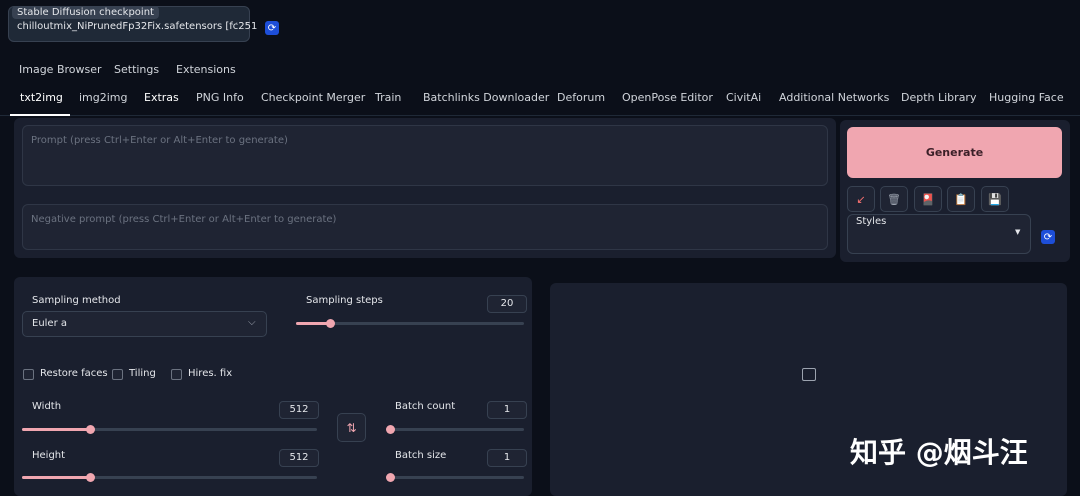 Image resolution: width=1080 pixels, height=496 pixels. I want to click on tab-train: Train, so click(388, 97).